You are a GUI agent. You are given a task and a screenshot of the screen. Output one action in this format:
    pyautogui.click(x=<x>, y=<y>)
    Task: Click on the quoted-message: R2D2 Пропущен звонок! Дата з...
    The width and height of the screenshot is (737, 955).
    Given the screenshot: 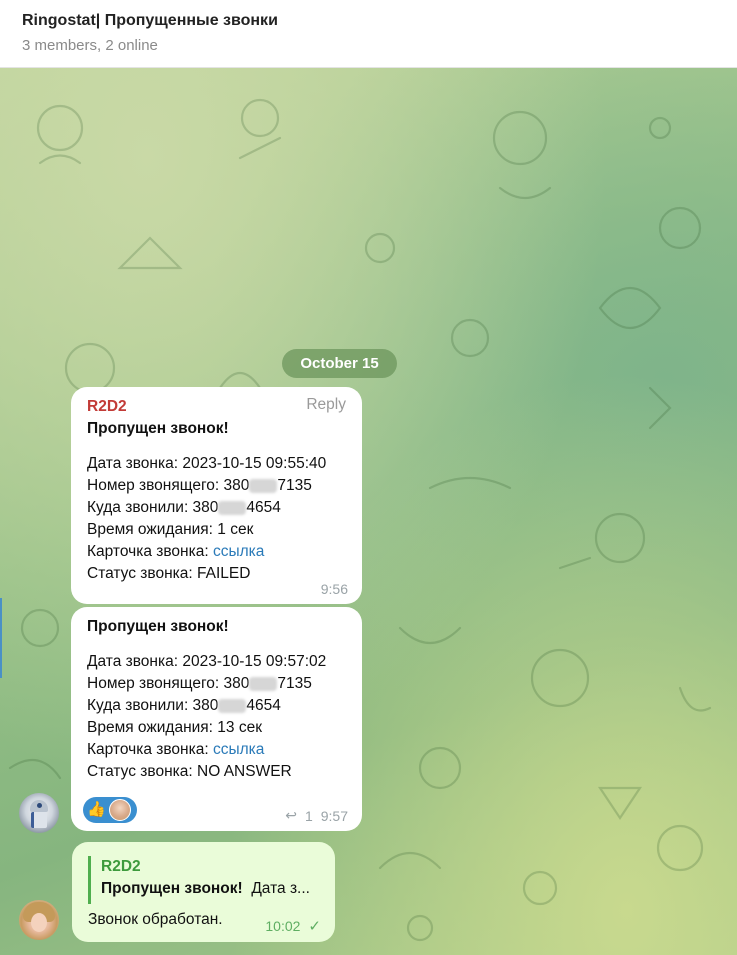 What is the action you would take?
    pyautogui.click(x=203, y=880)
    